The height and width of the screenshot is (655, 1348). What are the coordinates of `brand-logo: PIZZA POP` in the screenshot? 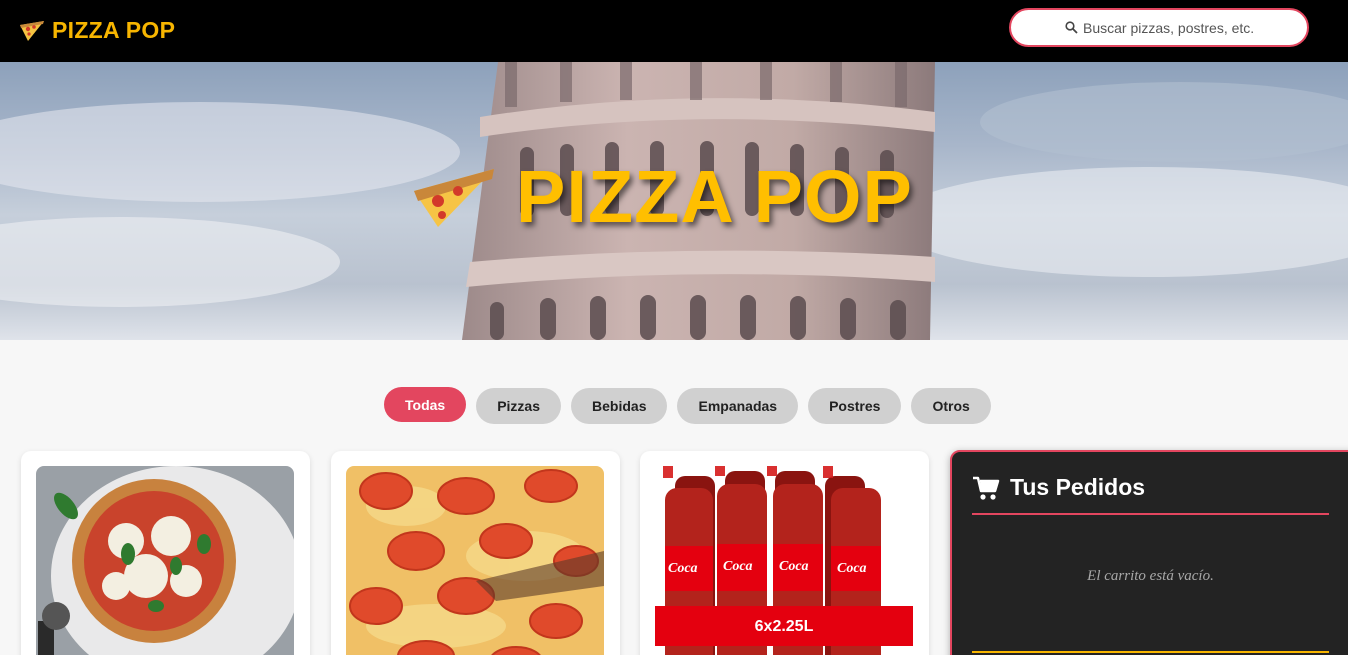 It's located at (96, 30).